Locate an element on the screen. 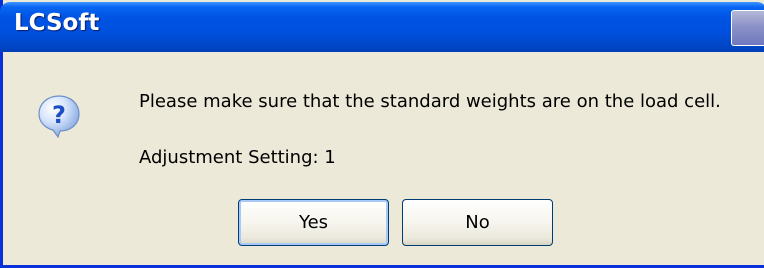  yes-button: Yes is located at coordinates (313, 222).